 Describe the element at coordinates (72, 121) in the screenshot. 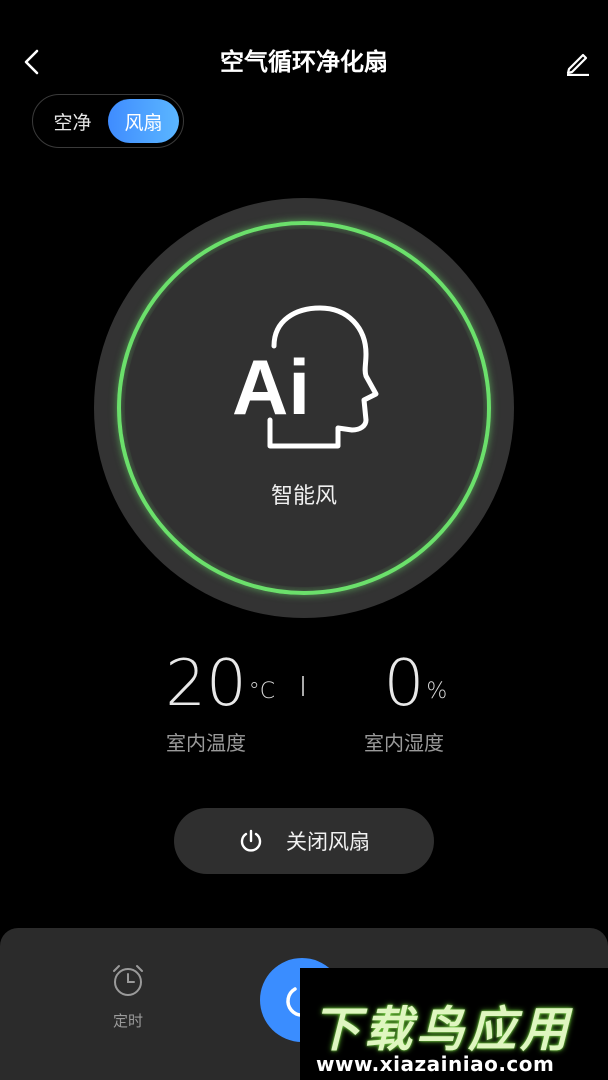

I see `mode-option-purify: 空净` at that location.